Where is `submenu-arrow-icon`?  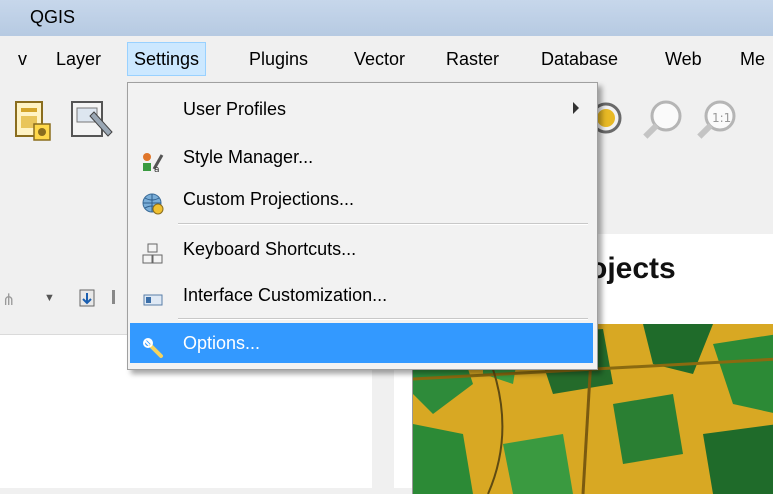
submenu-arrow-icon is located at coordinates (576, 108).